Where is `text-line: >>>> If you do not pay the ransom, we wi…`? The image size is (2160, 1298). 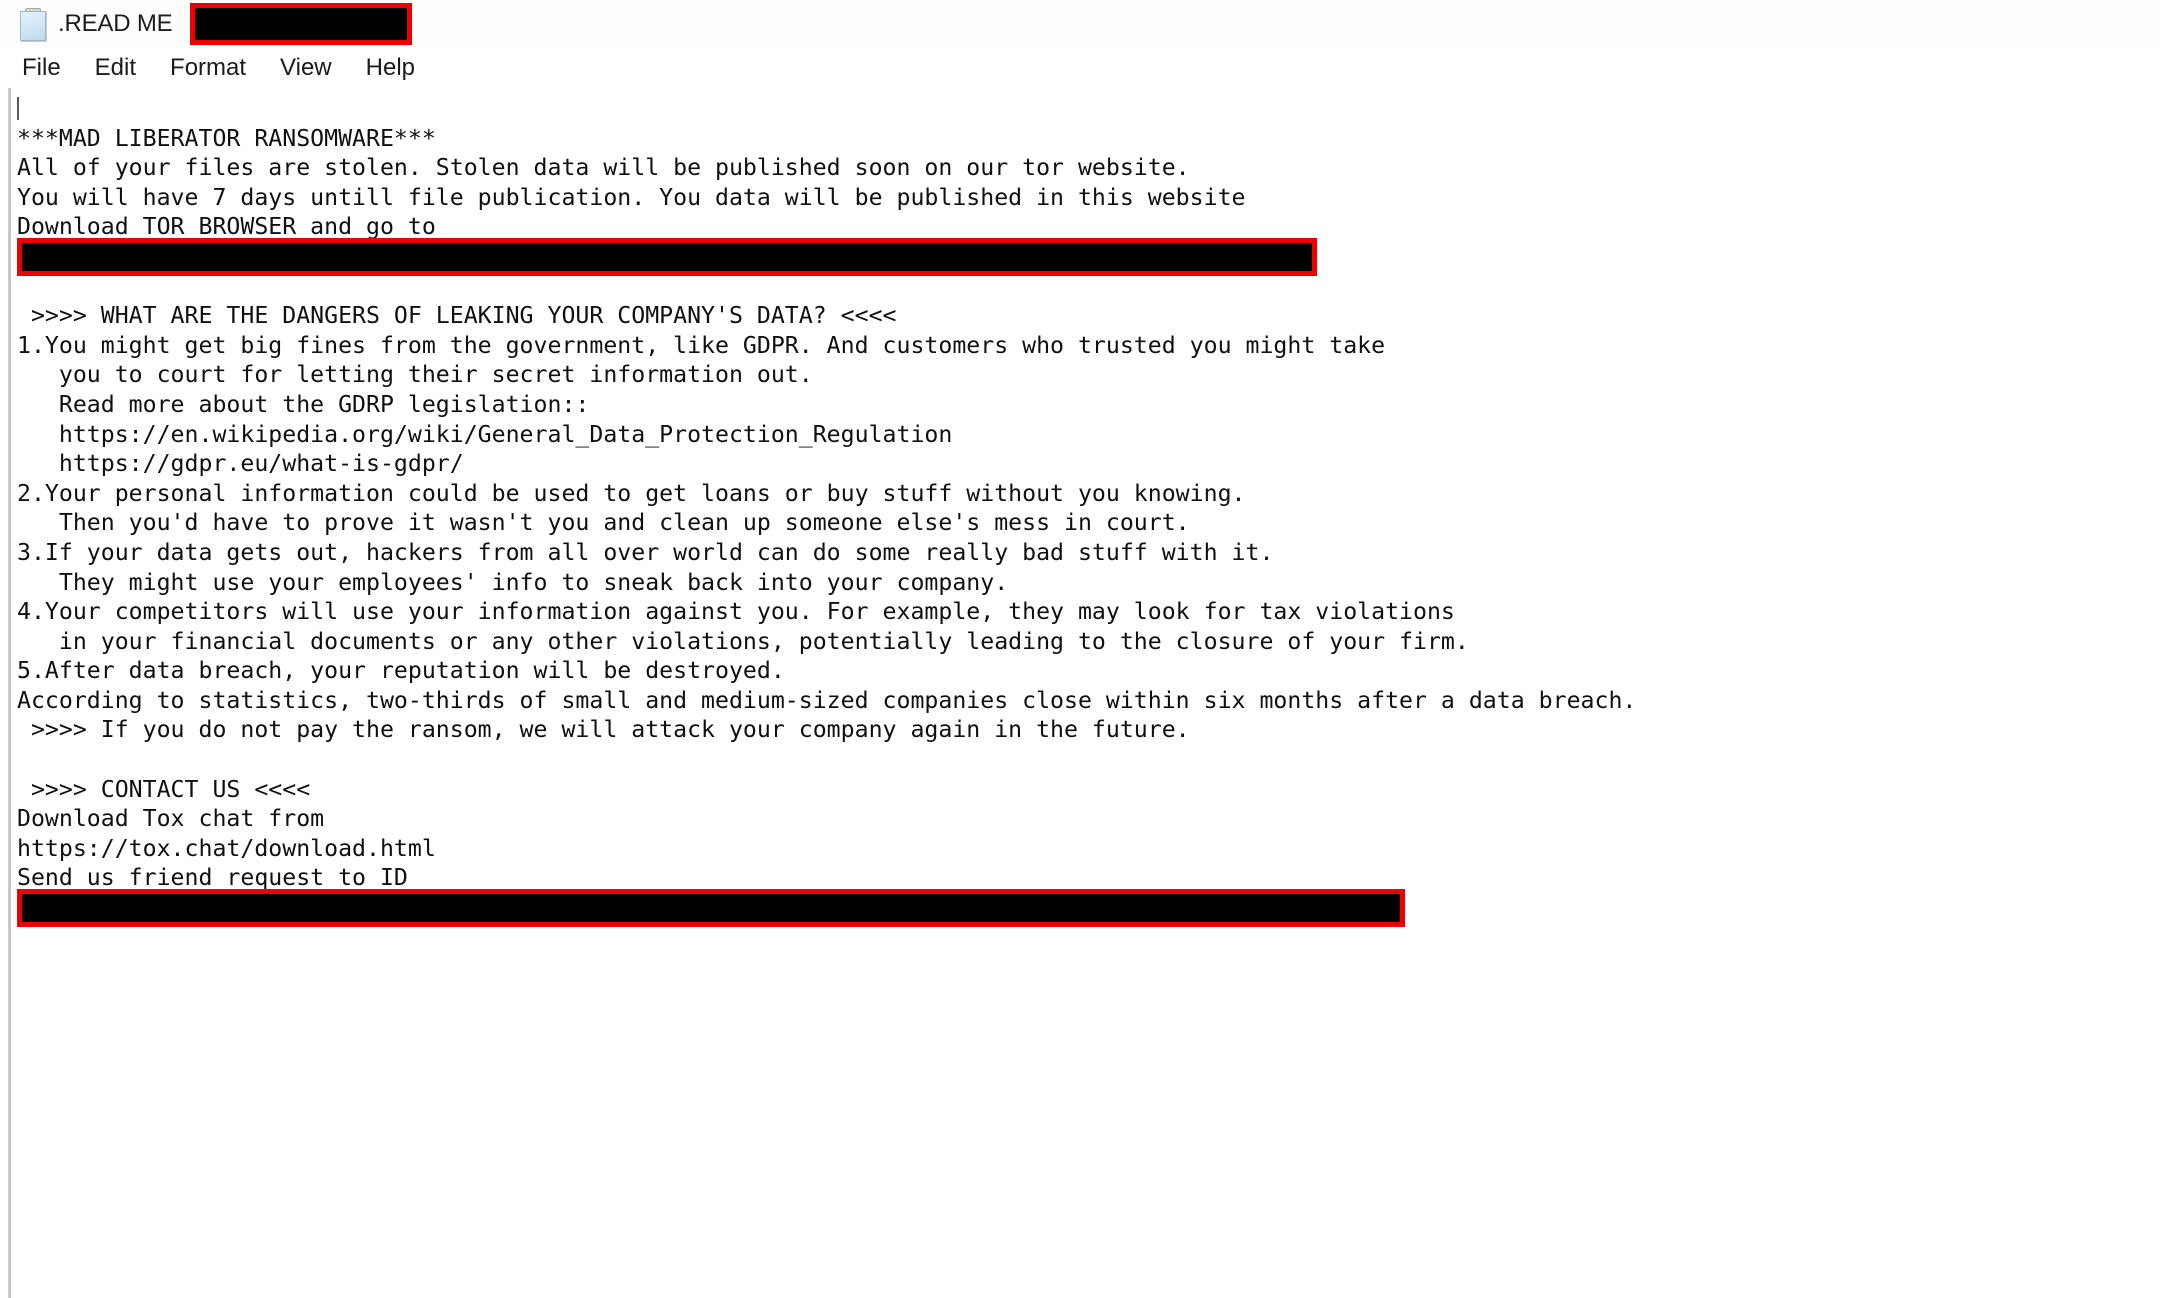
text-line: >>>> If you do not pay the ransom, we wi… is located at coordinates (603, 730).